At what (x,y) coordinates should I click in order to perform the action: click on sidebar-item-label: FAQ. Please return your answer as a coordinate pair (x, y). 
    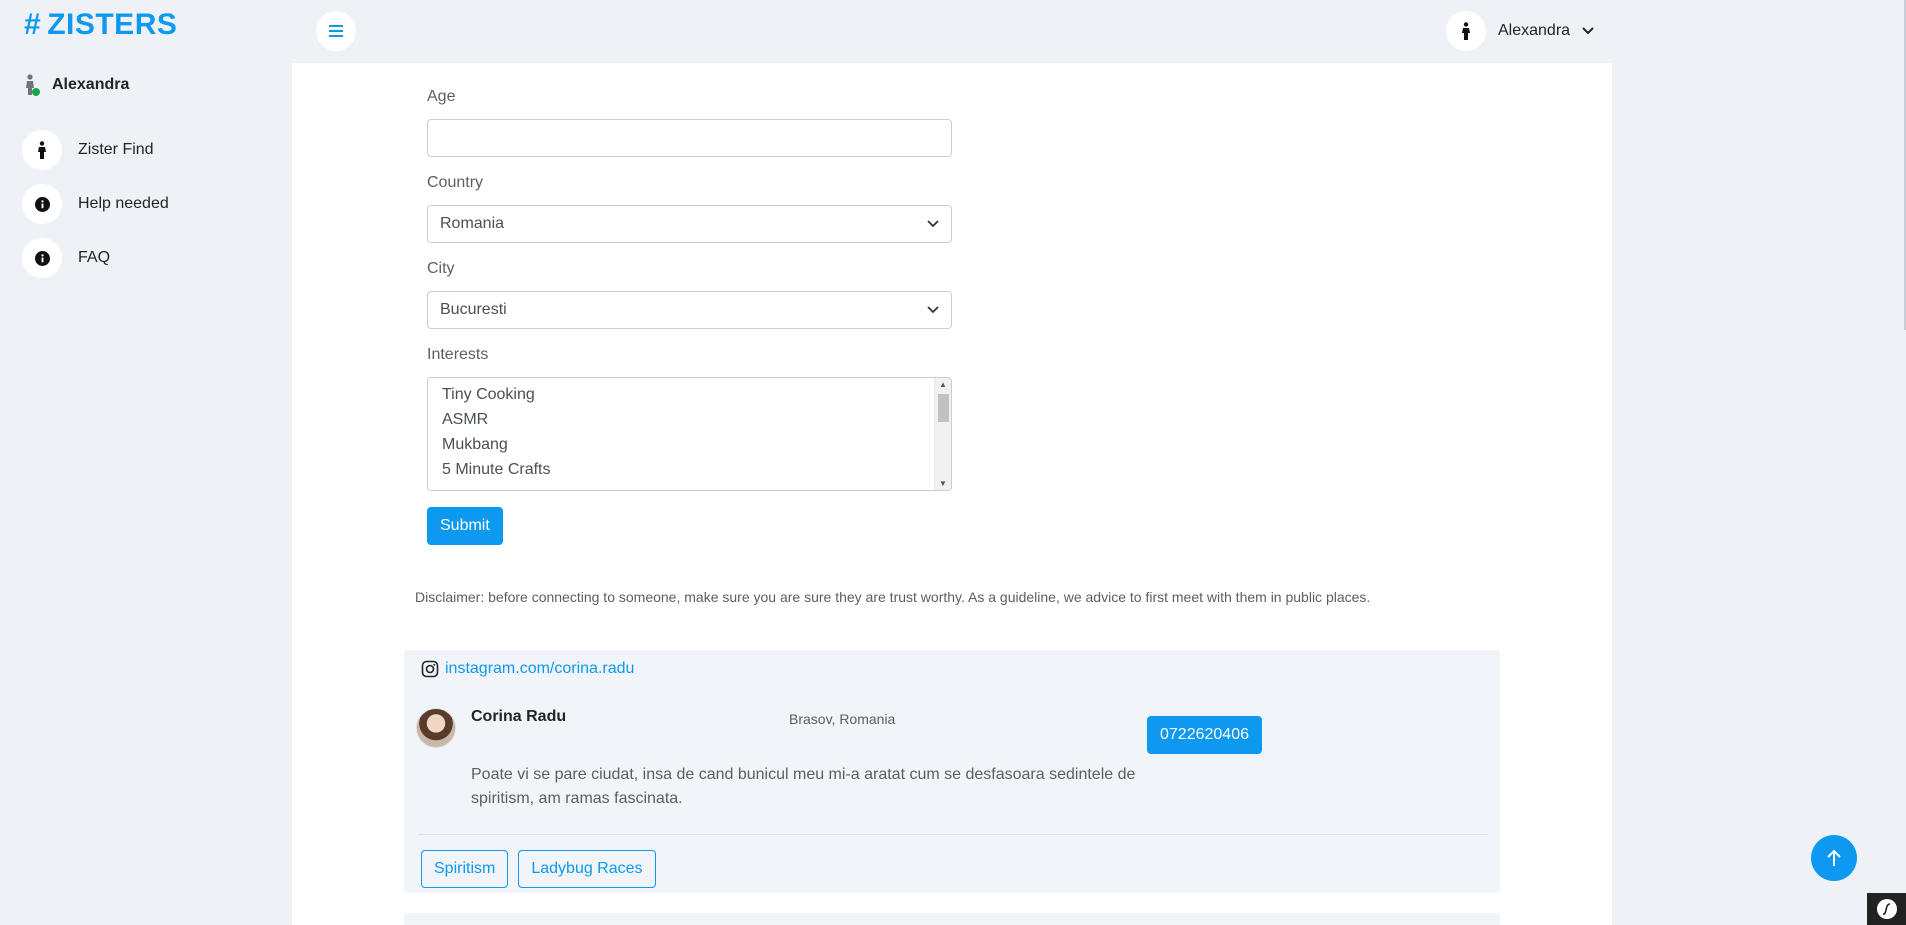
    Looking at the image, I should click on (94, 257).